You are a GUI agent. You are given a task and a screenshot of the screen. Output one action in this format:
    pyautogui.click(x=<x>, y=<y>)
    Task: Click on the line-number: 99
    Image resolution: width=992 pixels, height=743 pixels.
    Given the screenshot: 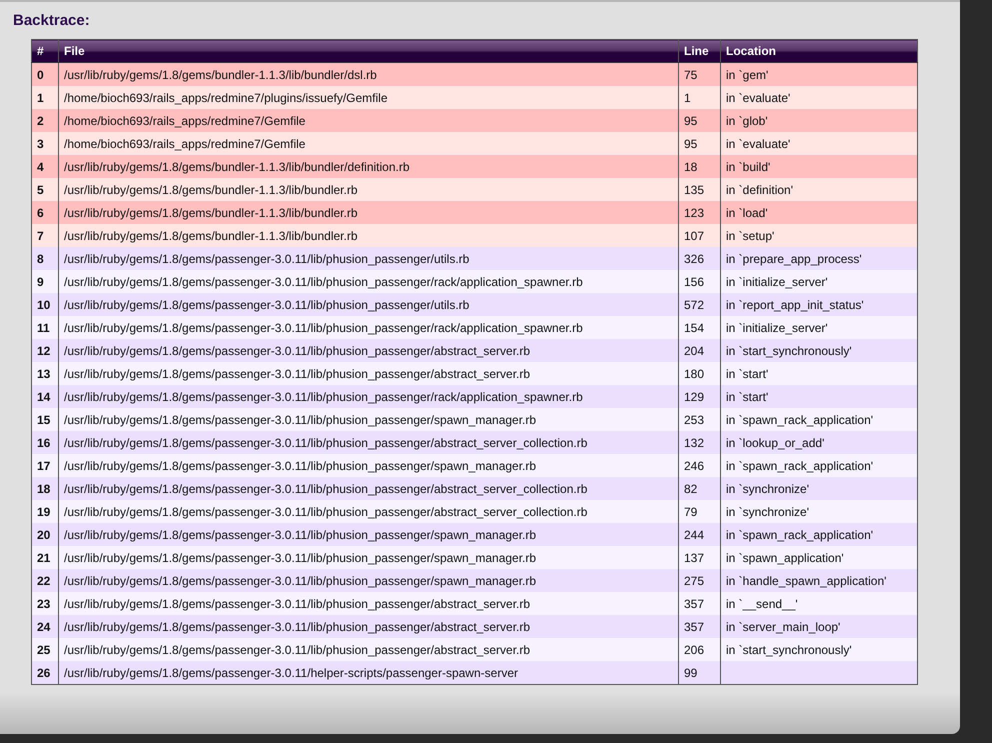 What is the action you would take?
    pyautogui.click(x=699, y=672)
    